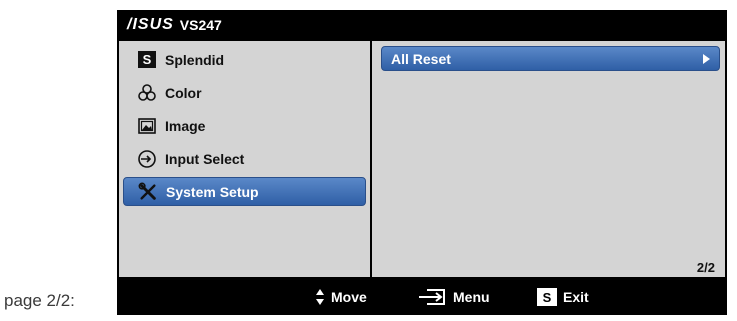  Describe the element at coordinates (212, 191) in the screenshot. I see `menu-item-label: System Setup` at that location.